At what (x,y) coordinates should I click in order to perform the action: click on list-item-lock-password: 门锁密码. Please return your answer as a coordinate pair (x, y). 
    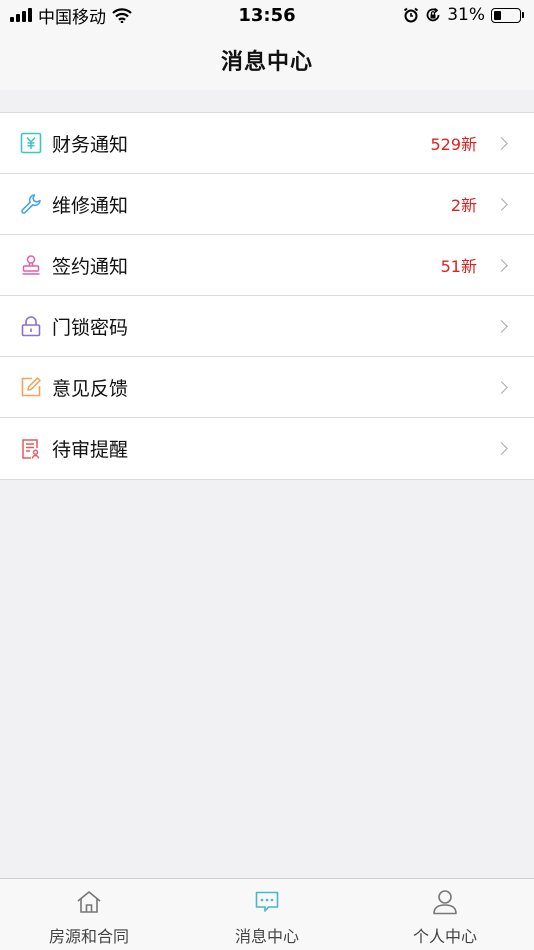
    Looking at the image, I should click on (267, 326).